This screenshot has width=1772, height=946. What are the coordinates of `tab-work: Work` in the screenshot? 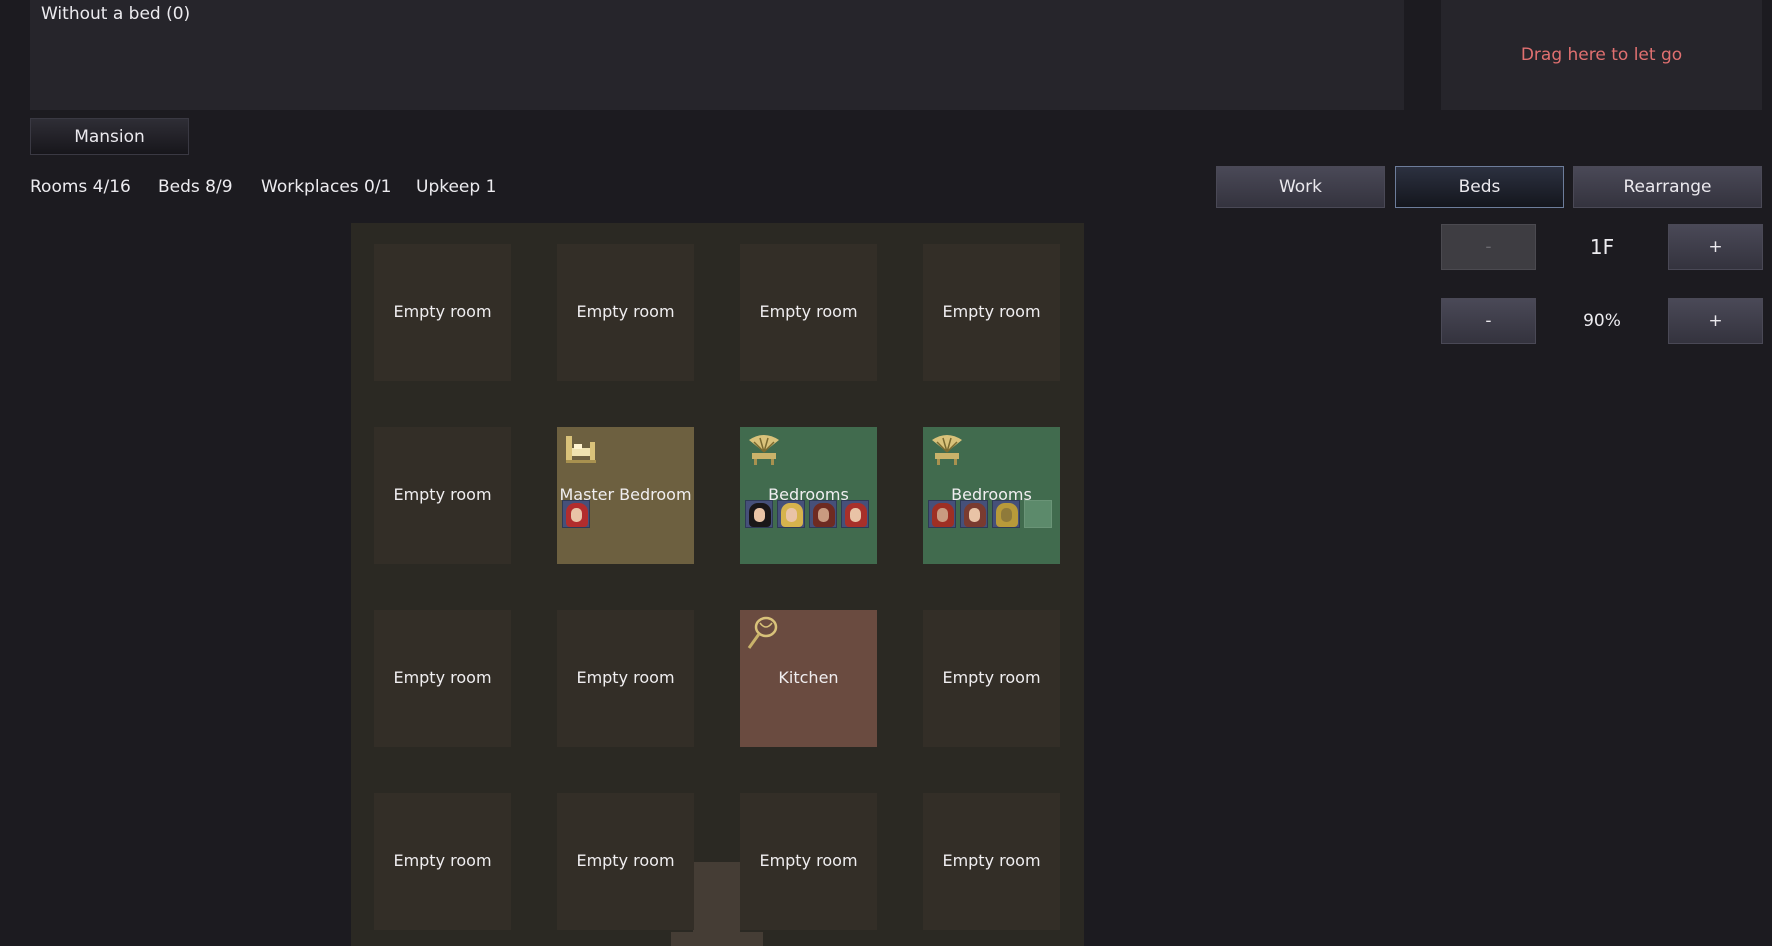 It's located at (1300, 187).